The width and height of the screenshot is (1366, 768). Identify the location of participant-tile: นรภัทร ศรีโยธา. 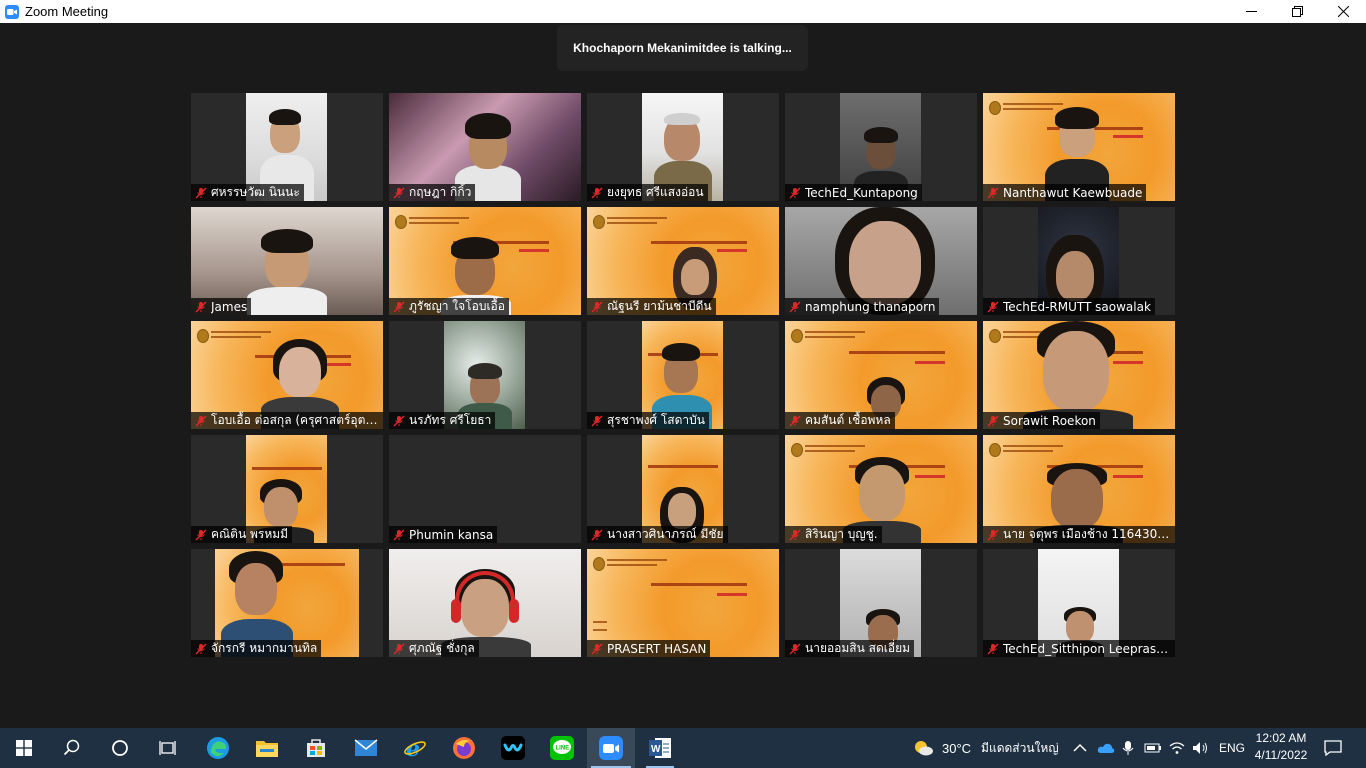
(485, 375).